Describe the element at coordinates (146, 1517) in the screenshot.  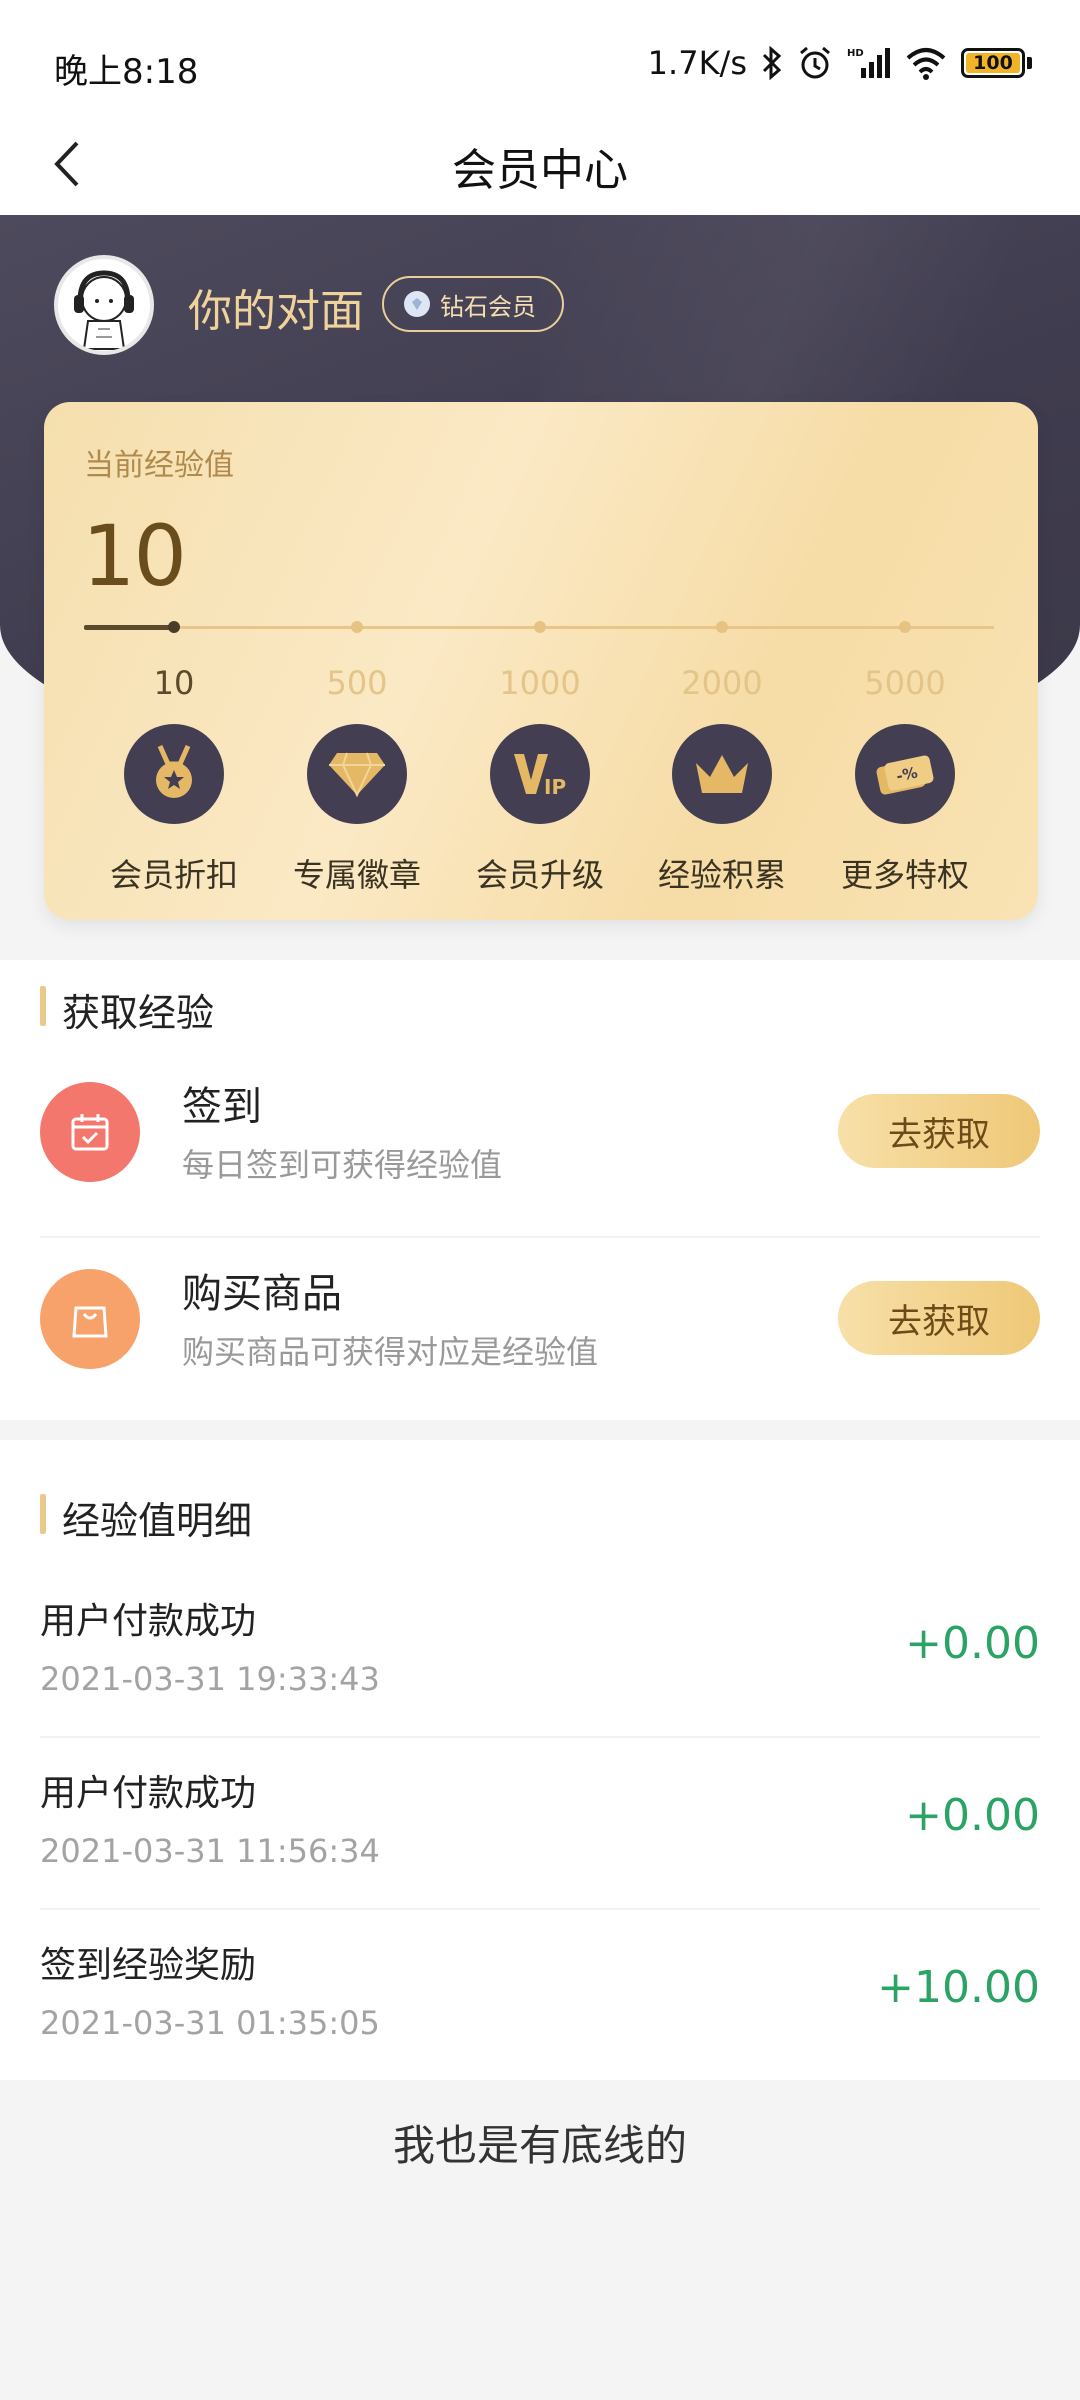
I see `section-title: 经验值明细` at that location.